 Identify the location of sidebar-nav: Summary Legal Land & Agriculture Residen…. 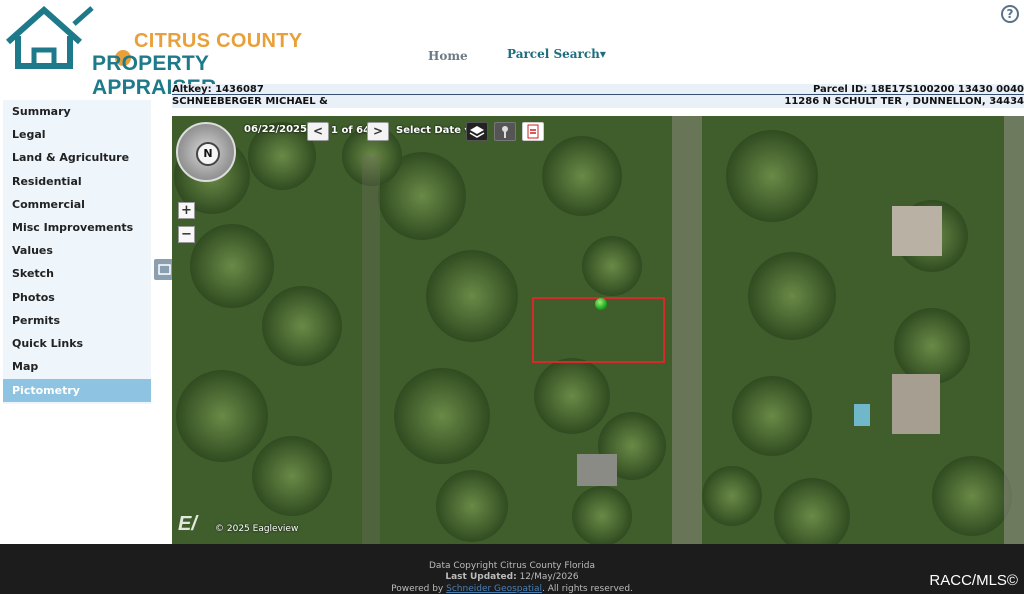
(77, 252).